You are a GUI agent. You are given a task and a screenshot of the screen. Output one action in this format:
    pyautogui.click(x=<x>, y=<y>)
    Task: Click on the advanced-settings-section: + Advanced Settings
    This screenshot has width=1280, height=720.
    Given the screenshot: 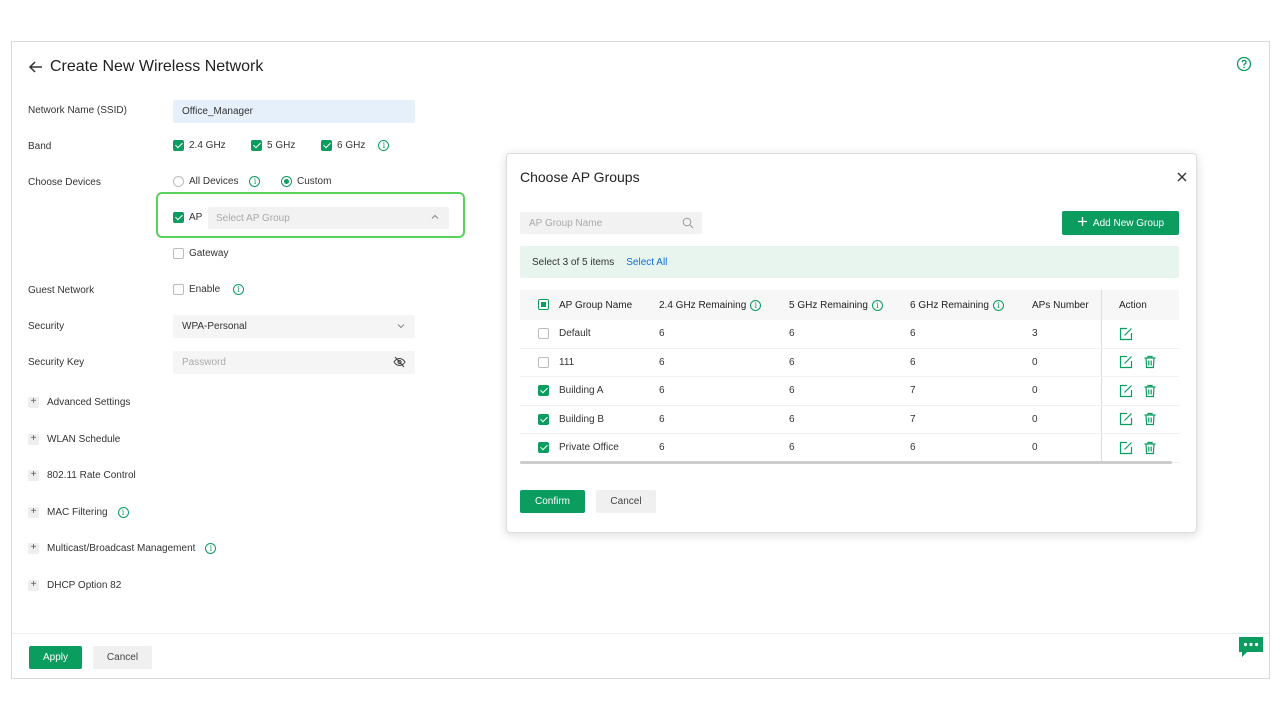 What is the action you would take?
    pyautogui.click(x=79, y=402)
    